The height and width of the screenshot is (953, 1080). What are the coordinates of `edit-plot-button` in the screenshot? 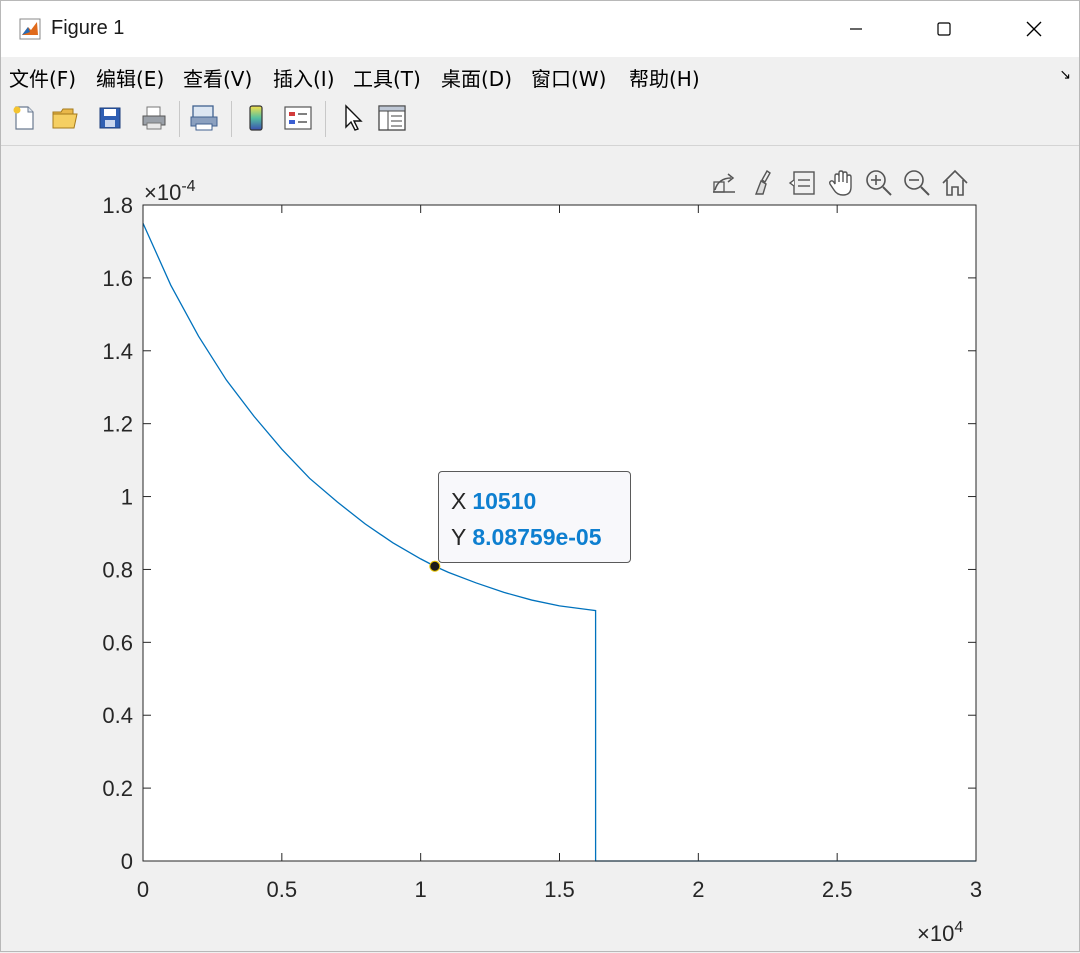 It's located at (352, 118).